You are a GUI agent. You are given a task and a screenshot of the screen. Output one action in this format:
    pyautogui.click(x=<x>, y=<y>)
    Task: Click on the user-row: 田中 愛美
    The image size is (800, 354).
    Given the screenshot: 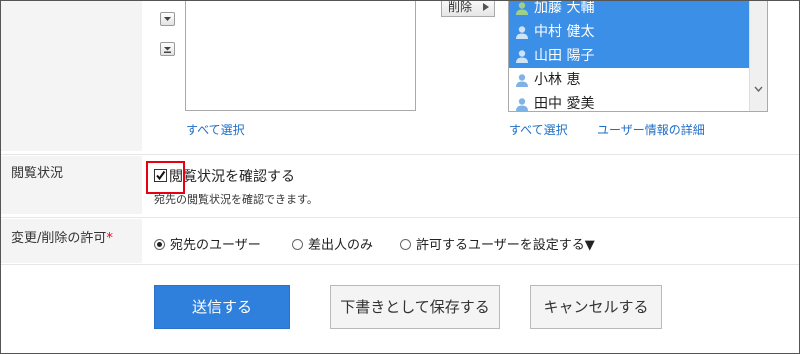 What is the action you would take?
    pyautogui.click(x=629, y=102)
    